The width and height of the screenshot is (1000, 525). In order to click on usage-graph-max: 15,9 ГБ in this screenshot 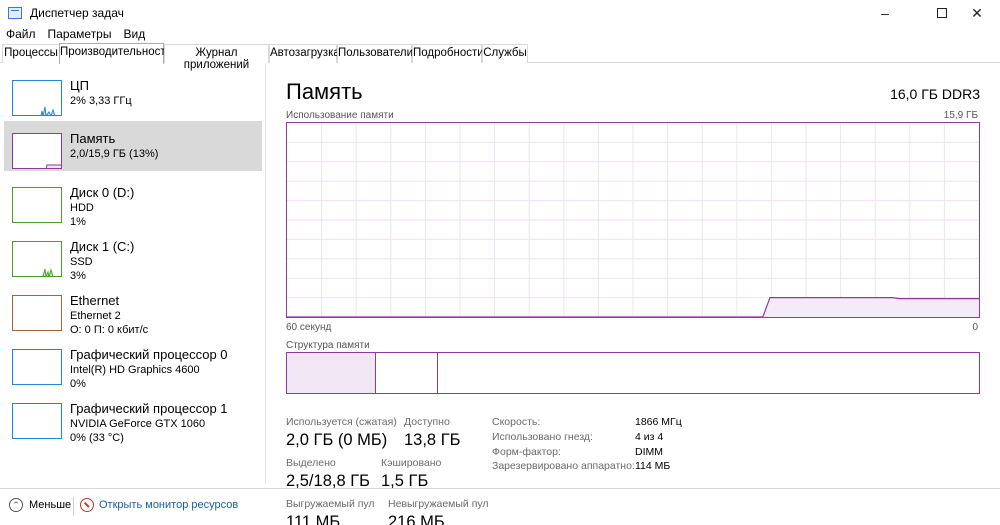, I will do `click(960, 115)`.